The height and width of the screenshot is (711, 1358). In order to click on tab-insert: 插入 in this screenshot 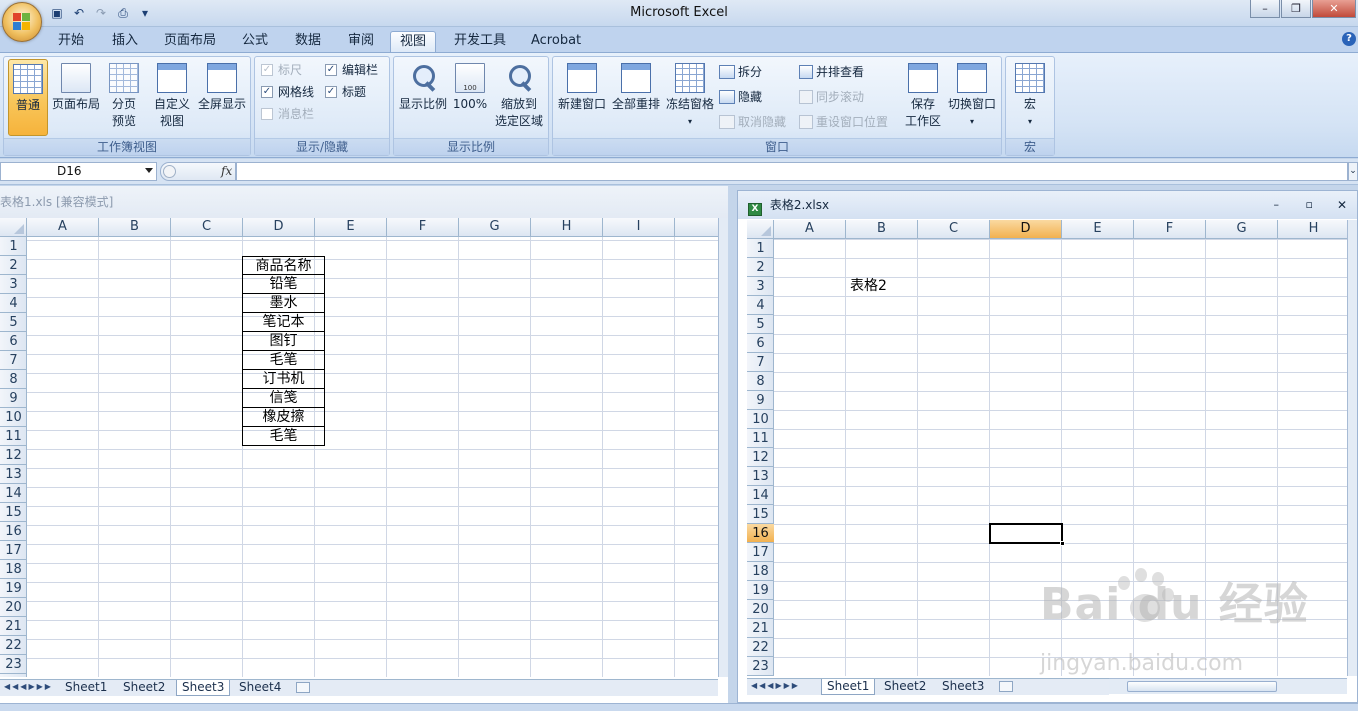, I will do `click(125, 41)`.